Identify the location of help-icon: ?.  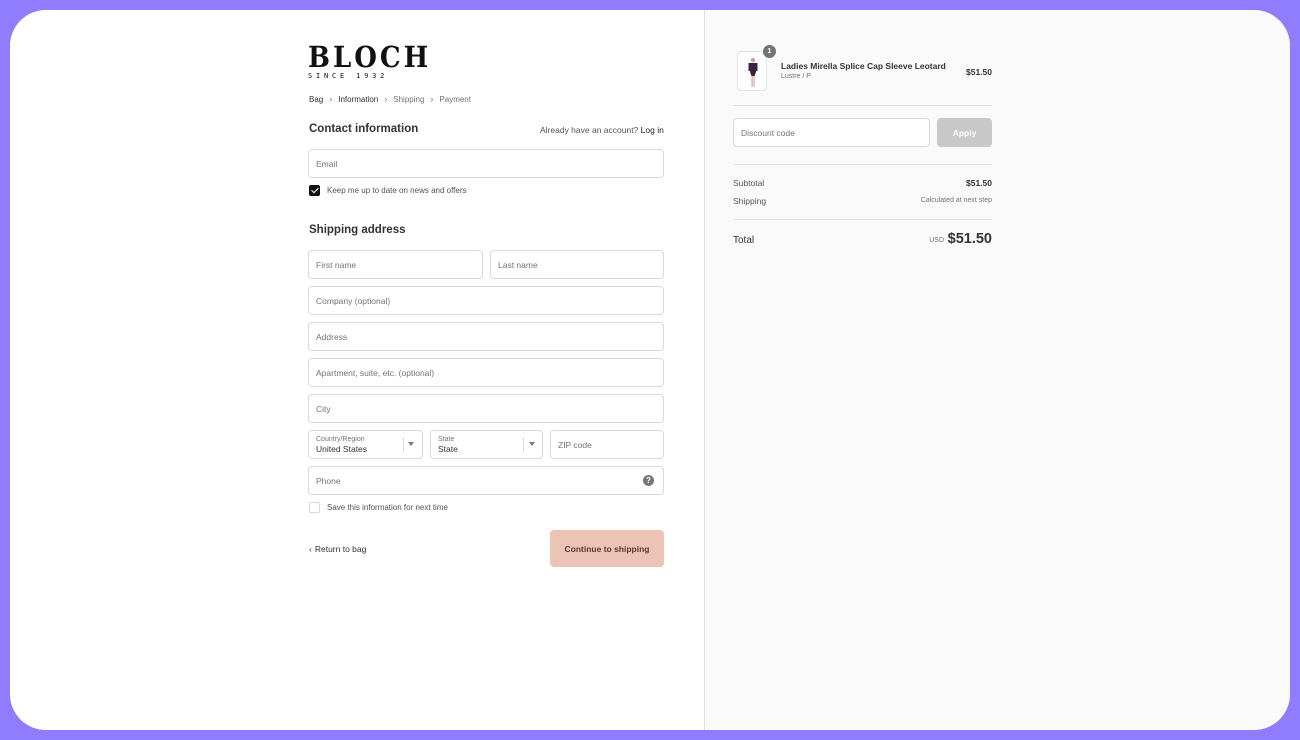
(648, 480).